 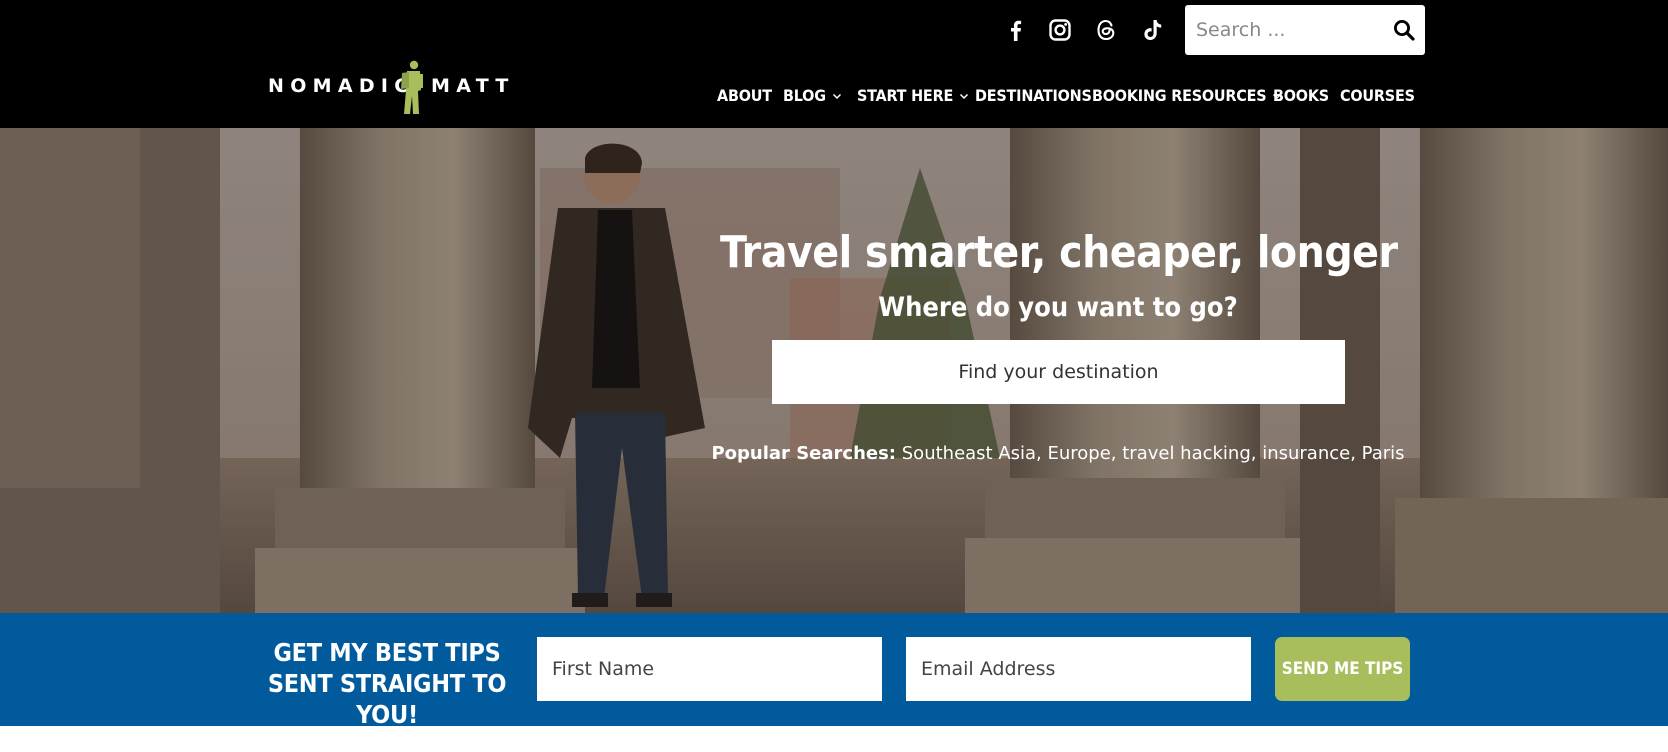 I want to click on threads-link, so click(x=1106, y=30).